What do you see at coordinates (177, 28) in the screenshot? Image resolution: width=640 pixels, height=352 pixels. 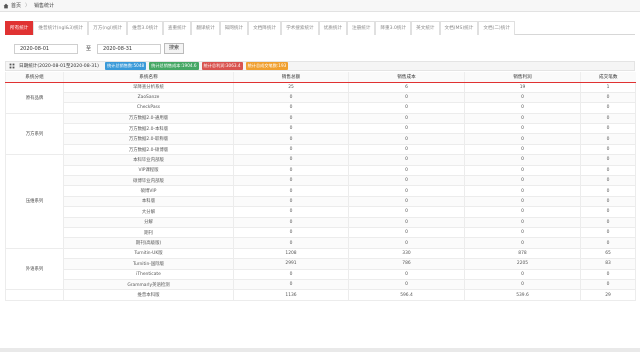 I see `tab-item: 查重统计` at bounding box center [177, 28].